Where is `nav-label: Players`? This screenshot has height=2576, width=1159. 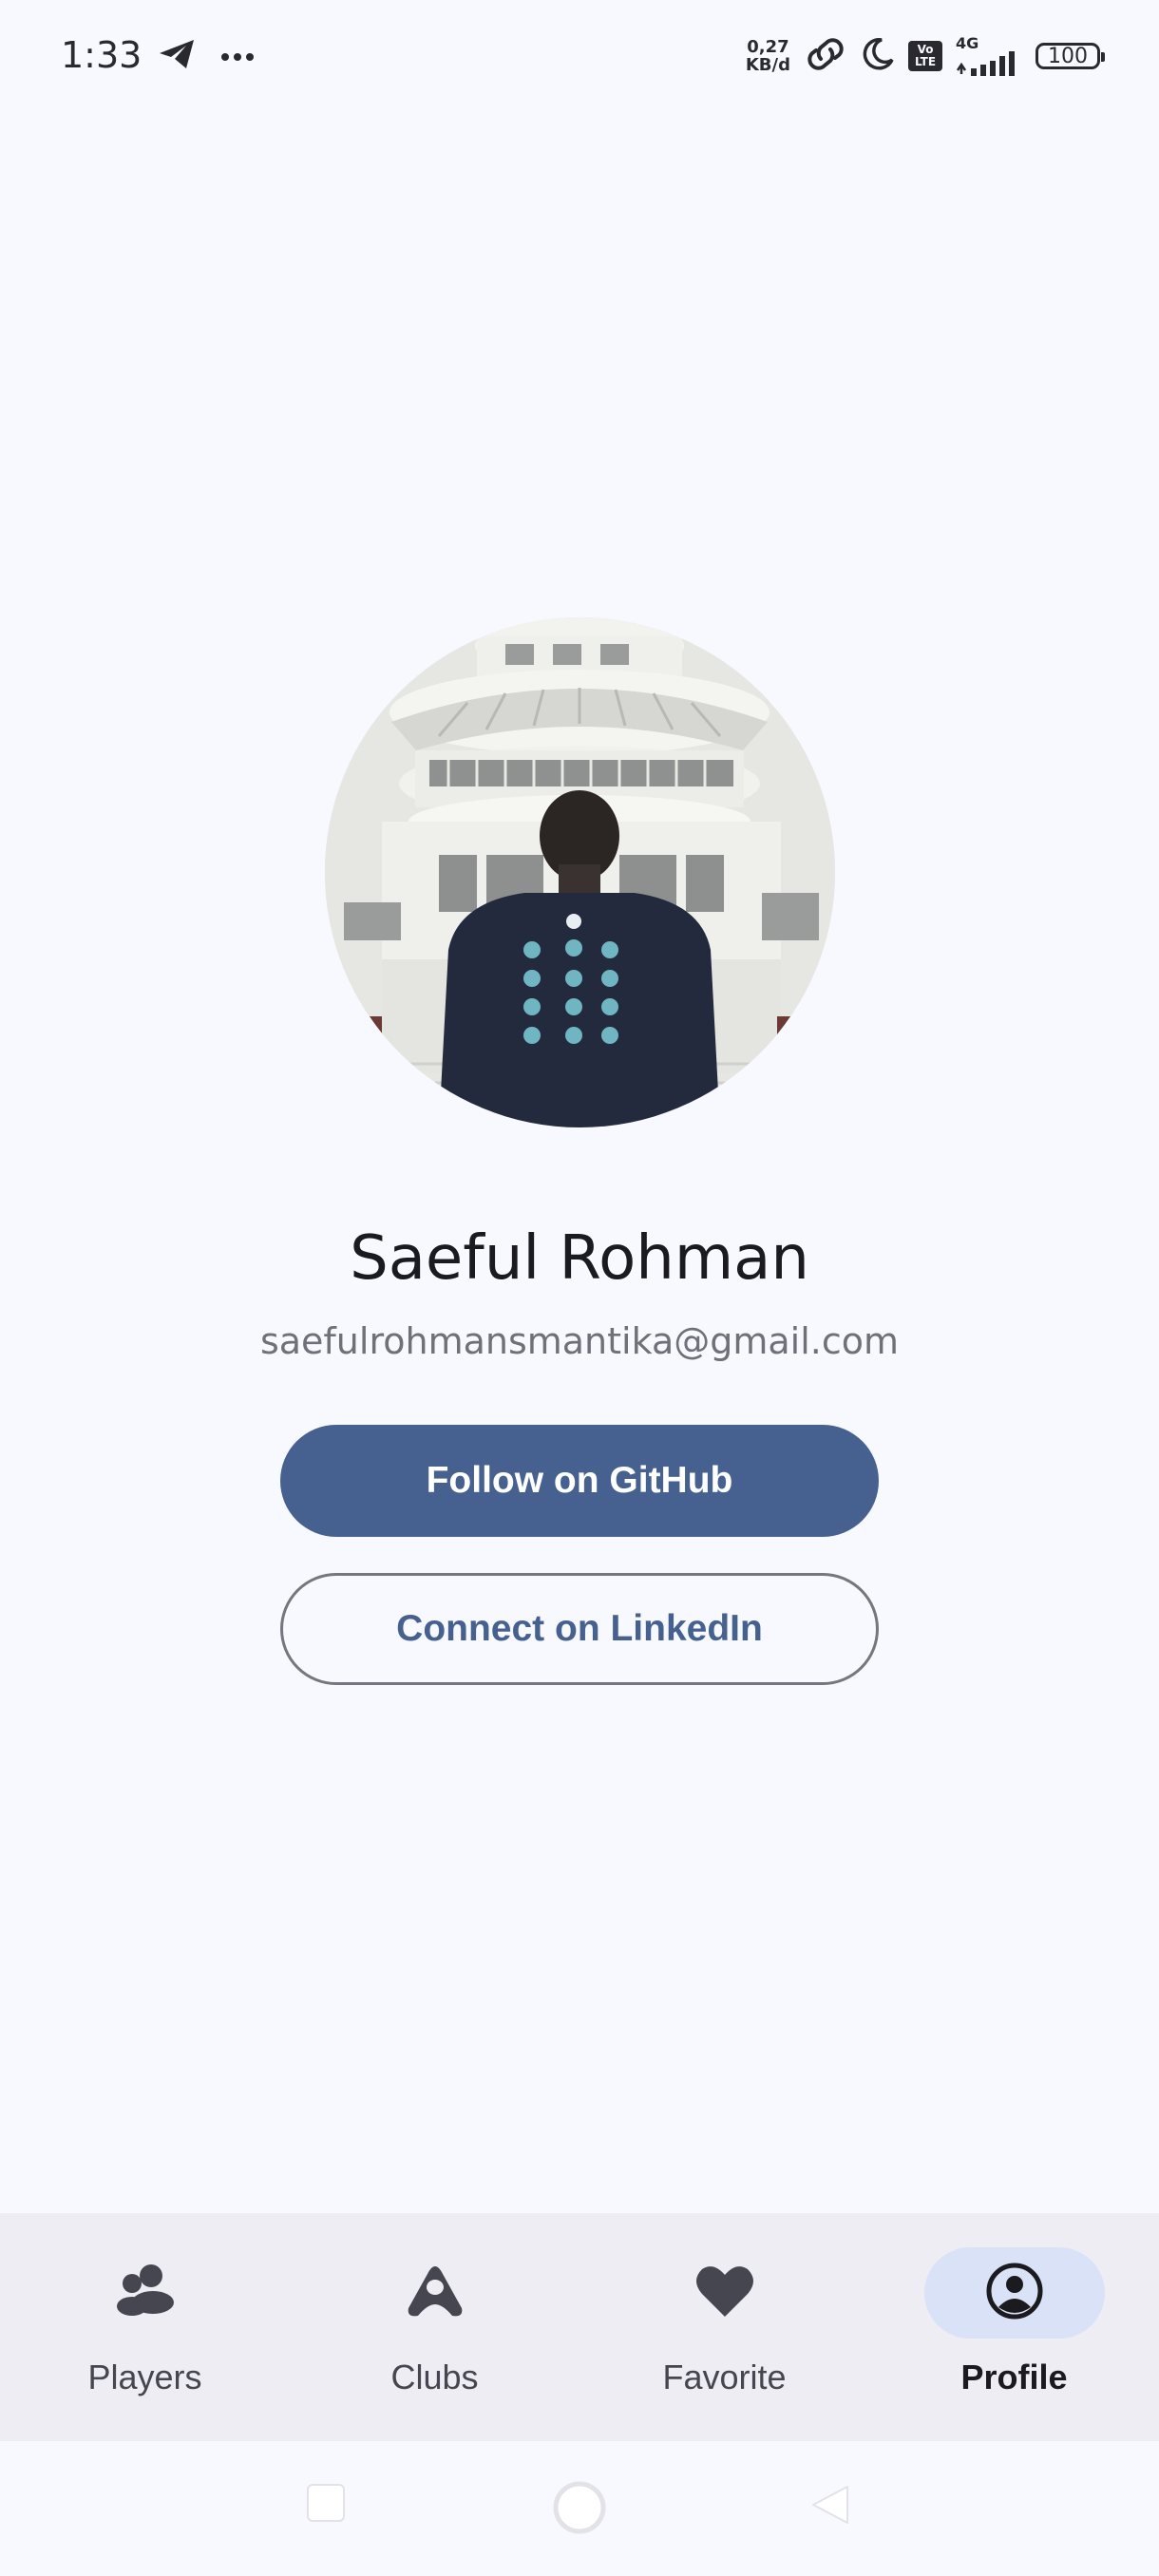 nav-label: Players is located at coordinates (144, 2377).